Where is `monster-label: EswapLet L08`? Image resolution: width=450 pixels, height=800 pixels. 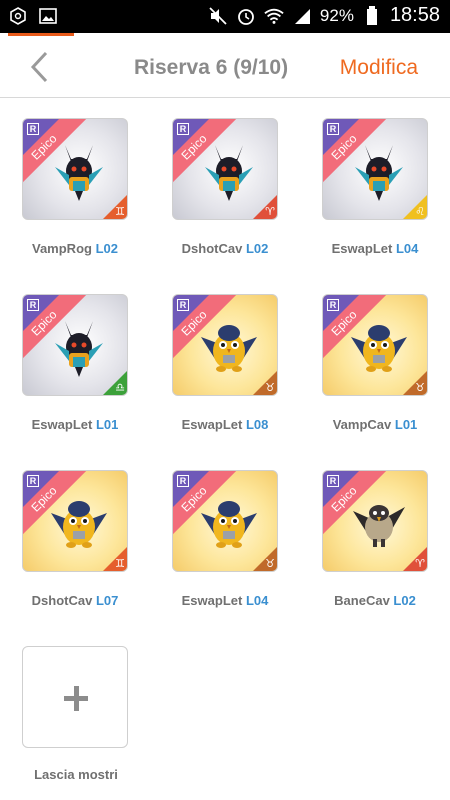
monster-label: EswapLet L08 is located at coordinates (225, 424).